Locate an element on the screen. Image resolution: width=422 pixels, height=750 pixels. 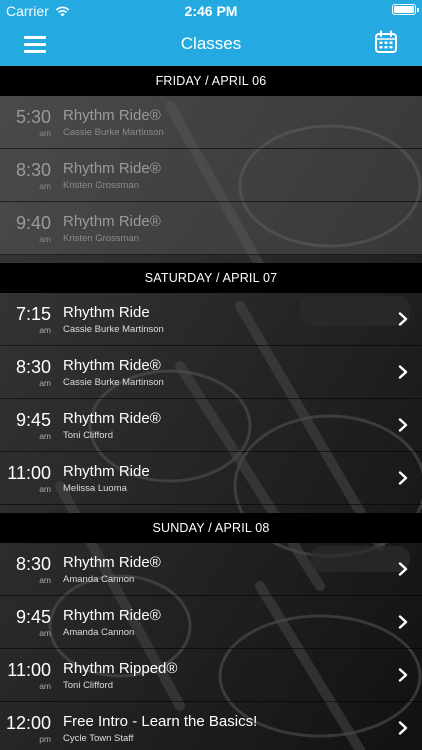
day-header-sunday: SUNDAY / APRIL 08 is located at coordinates (211, 528).